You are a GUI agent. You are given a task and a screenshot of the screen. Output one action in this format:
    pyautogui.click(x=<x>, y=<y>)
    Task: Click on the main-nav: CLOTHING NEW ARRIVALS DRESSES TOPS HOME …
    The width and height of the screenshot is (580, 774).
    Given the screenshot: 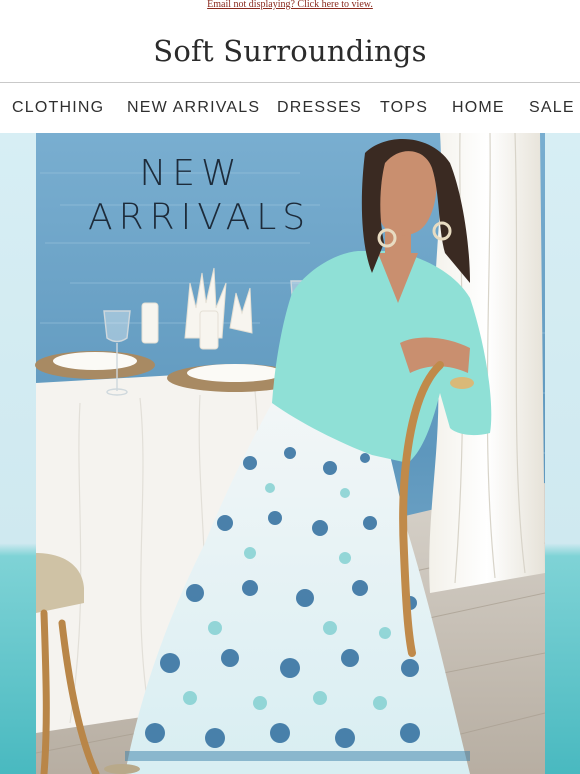 What is the action you would take?
    pyautogui.click(x=290, y=110)
    